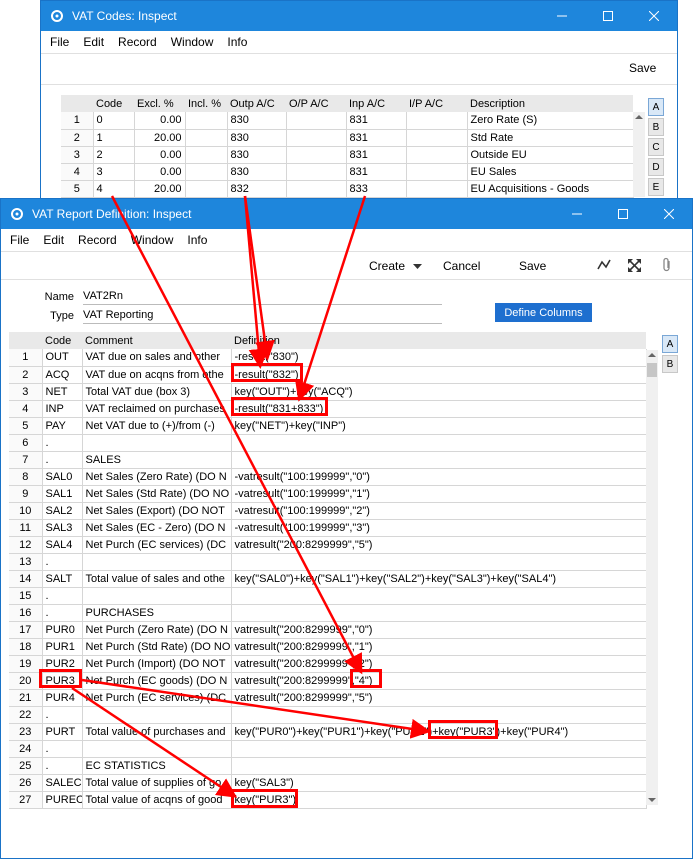 This screenshot has width=693, height=859. Describe the element at coordinates (439, 783) in the screenshot. I see `definition-cell: key("SAL3")` at that location.